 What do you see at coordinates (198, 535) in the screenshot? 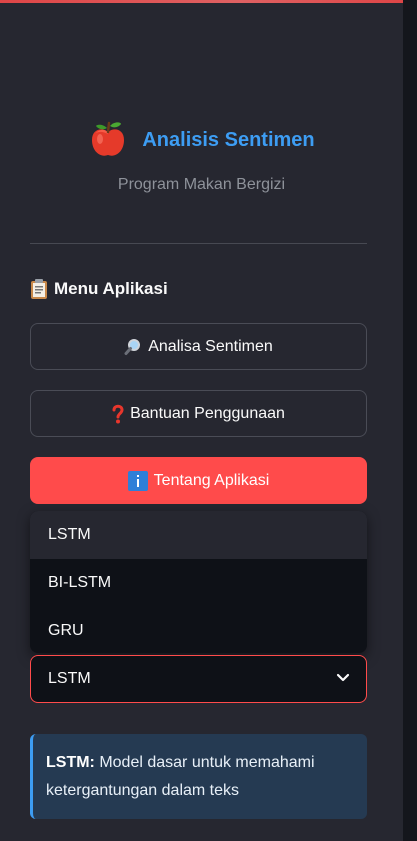
I see `option-lstm: LSTM` at bounding box center [198, 535].